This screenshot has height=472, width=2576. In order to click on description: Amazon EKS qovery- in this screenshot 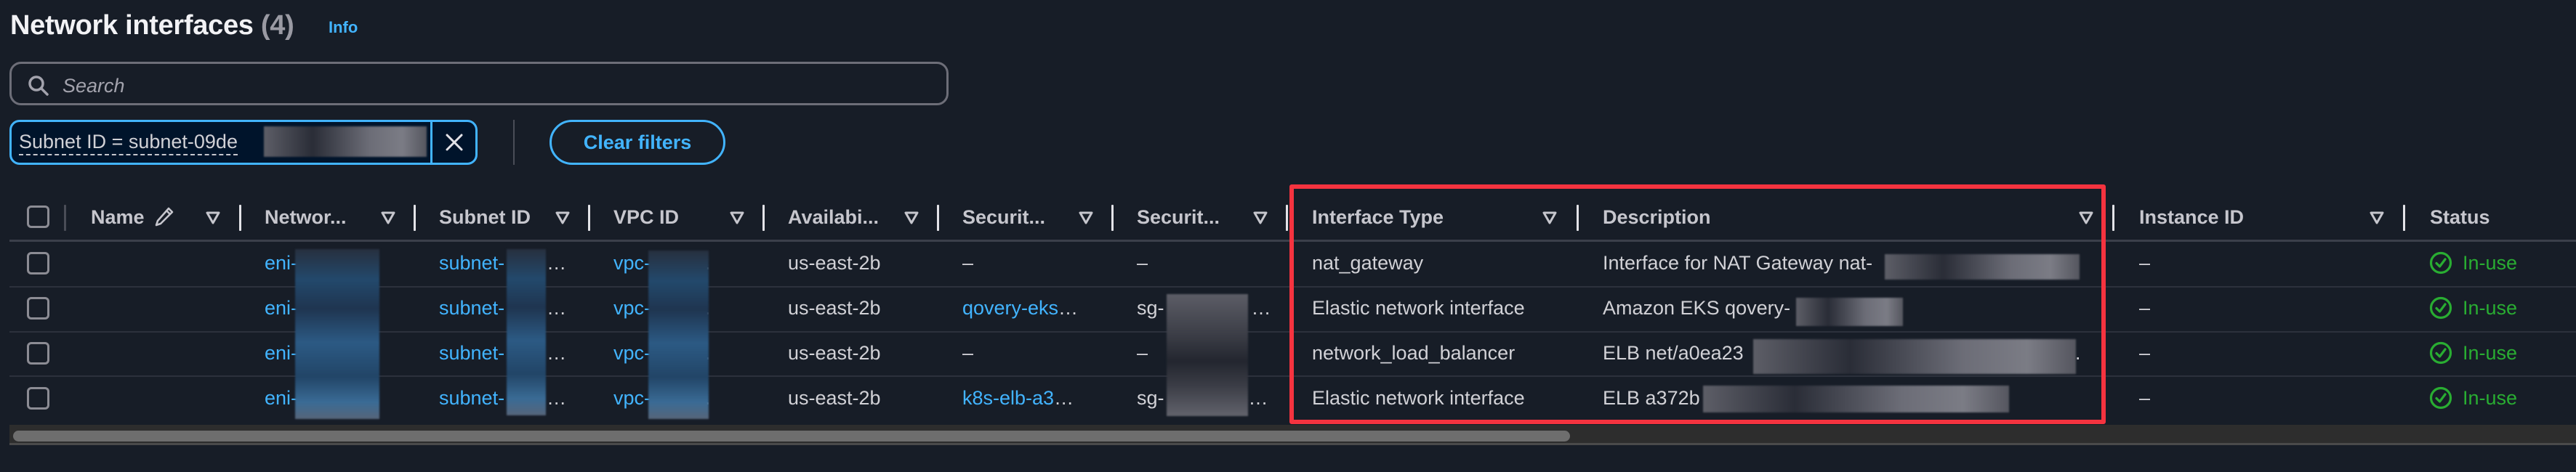, I will do `click(1697, 308)`.